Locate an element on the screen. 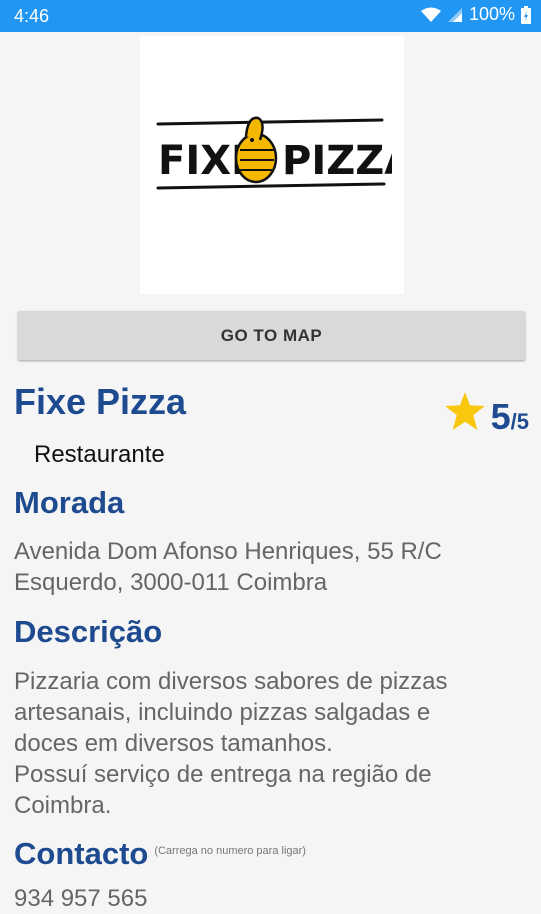  wifi-icon is located at coordinates (430, 15).